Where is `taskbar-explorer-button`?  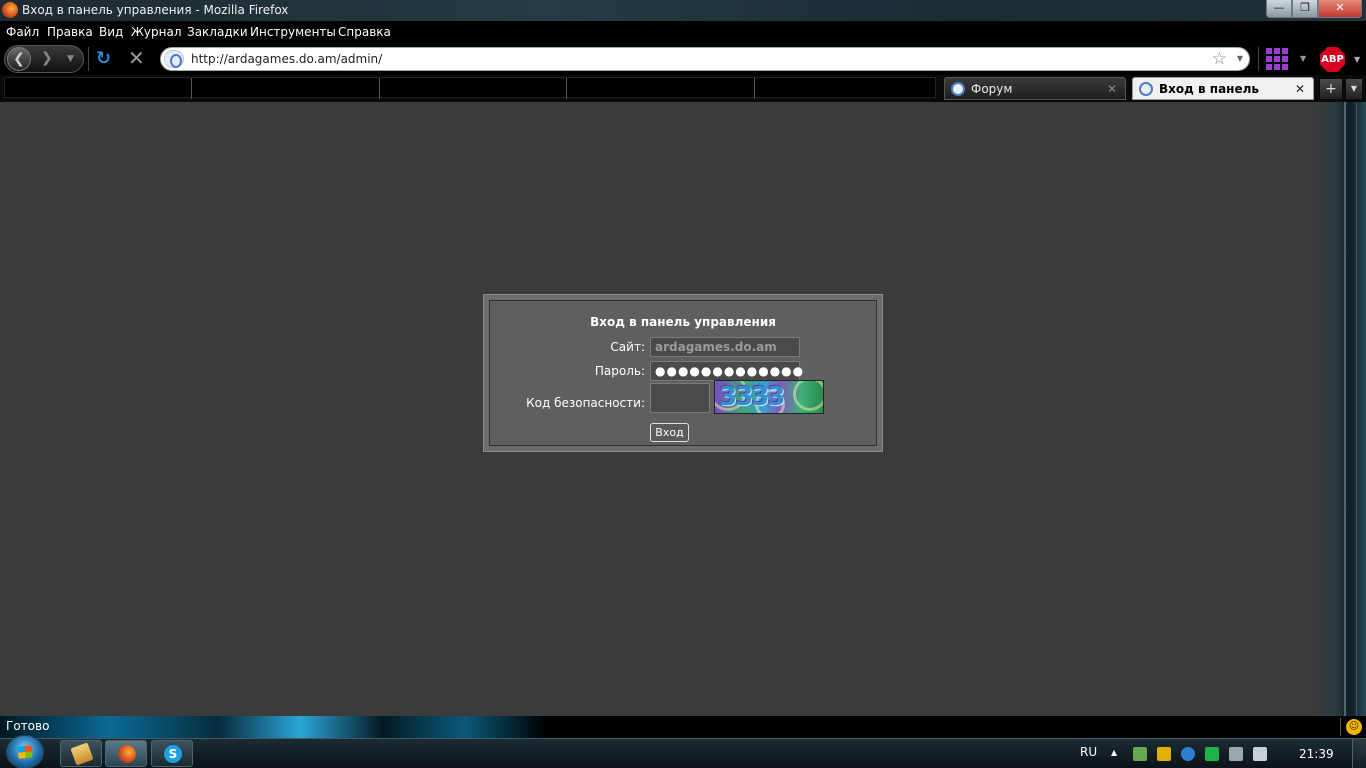
taskbar-explorer-button is located at coordinates (81, 753).